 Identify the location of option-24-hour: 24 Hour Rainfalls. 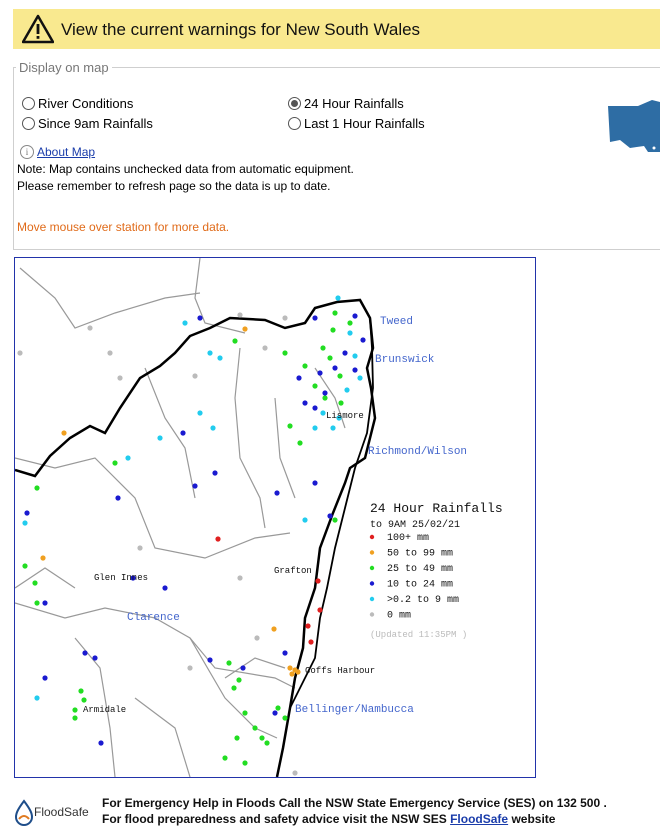
(346, 103).